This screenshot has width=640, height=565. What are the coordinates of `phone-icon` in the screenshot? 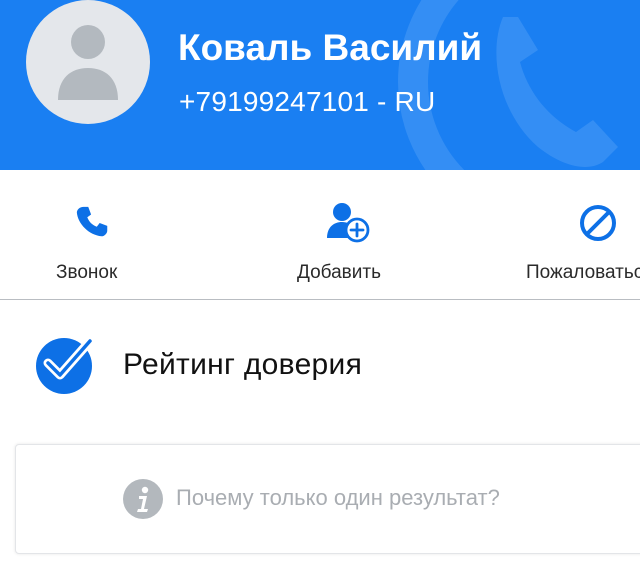 It's located at (92, 221).